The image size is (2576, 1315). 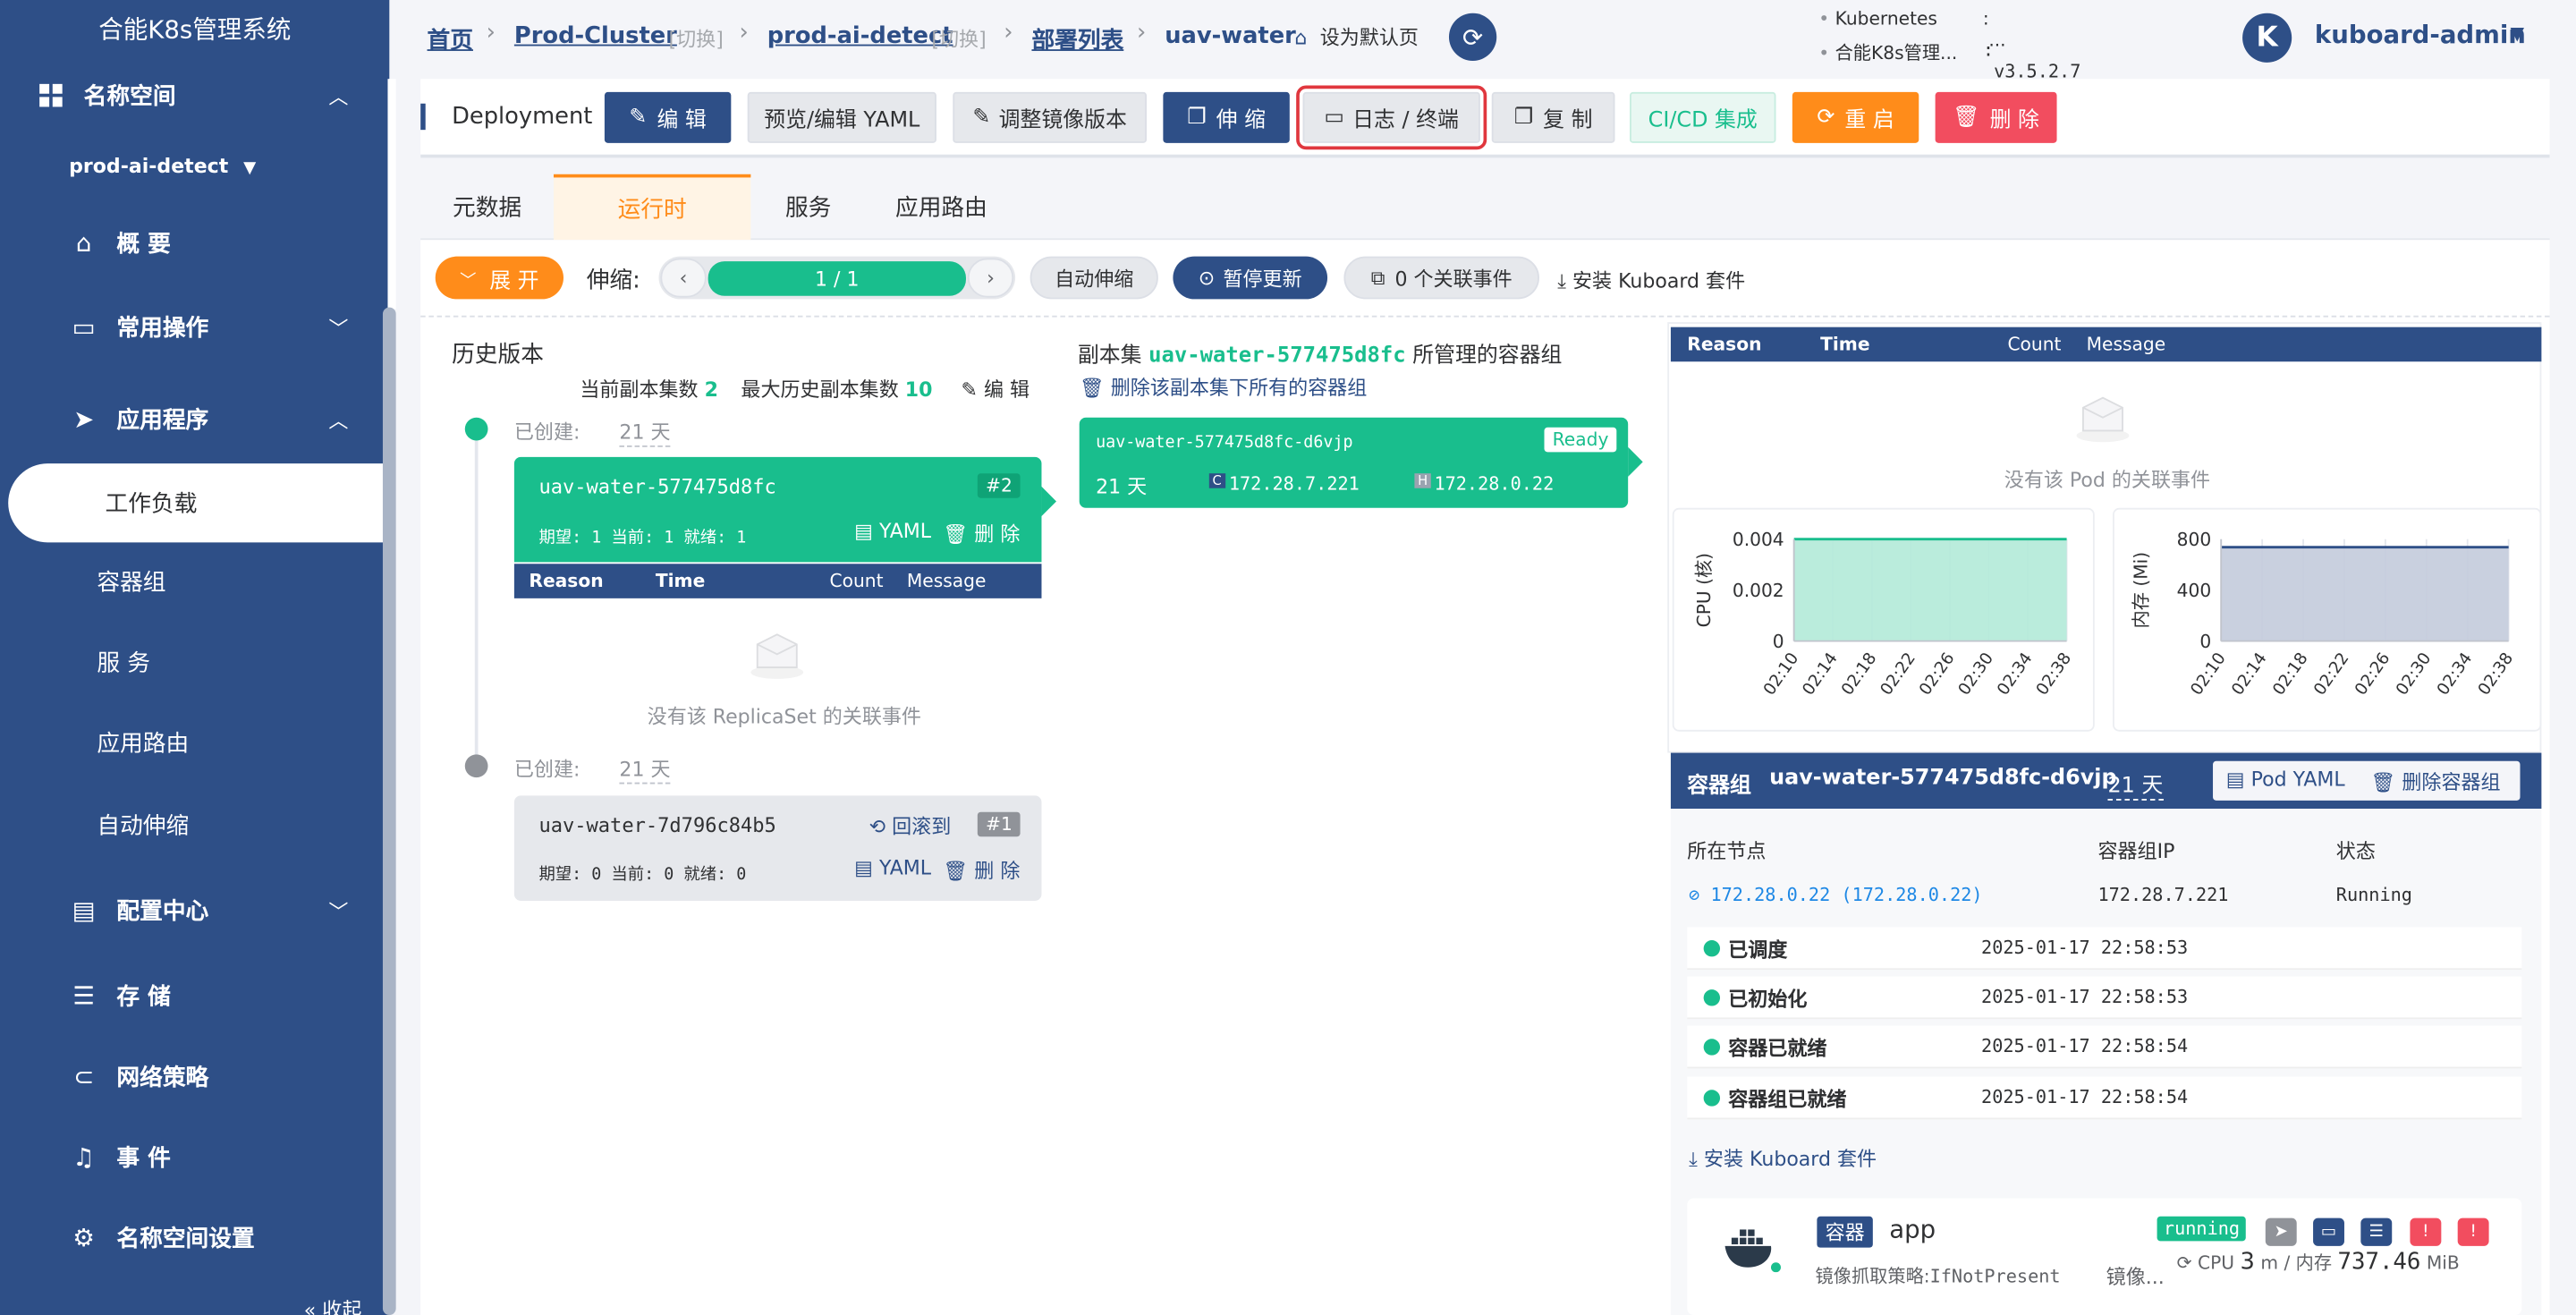 I want to click on folder-icon: ▭, so click(x=2328, y=1231).